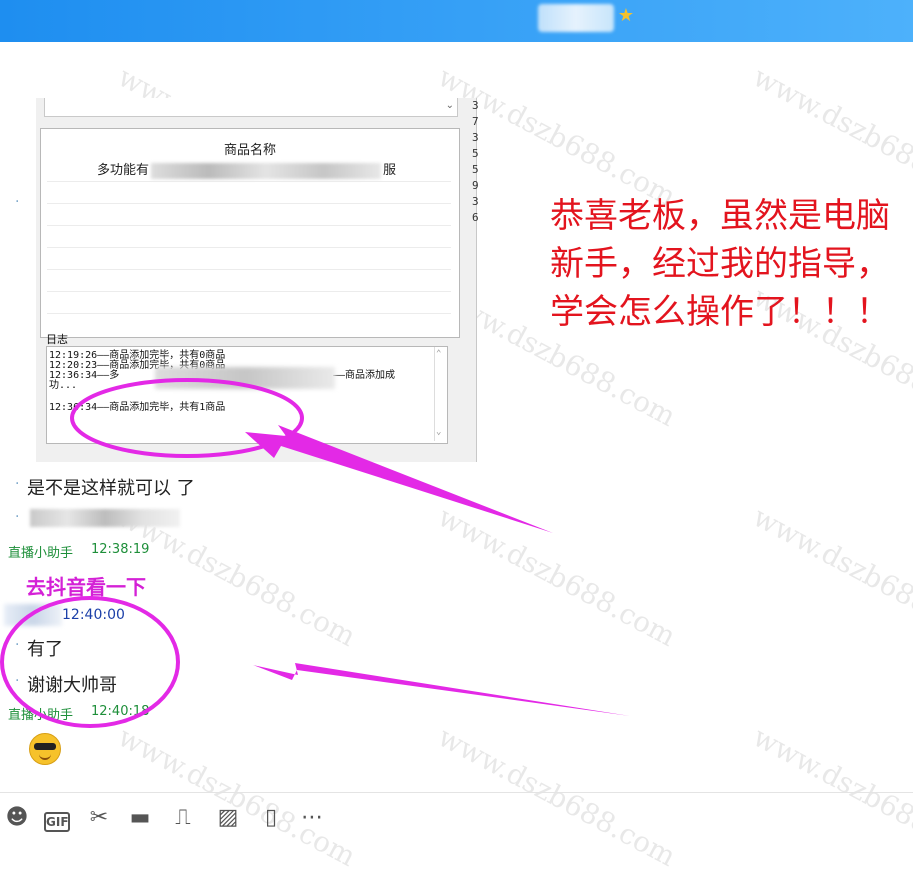  What do you see at coordinates (720, 264) in the screenshot?
I see `annotation-red-text: 恭喜老板，虽然是电脑新手，经过我的指导，学会怎么操作了！！！` at bounding box center [720, 264].